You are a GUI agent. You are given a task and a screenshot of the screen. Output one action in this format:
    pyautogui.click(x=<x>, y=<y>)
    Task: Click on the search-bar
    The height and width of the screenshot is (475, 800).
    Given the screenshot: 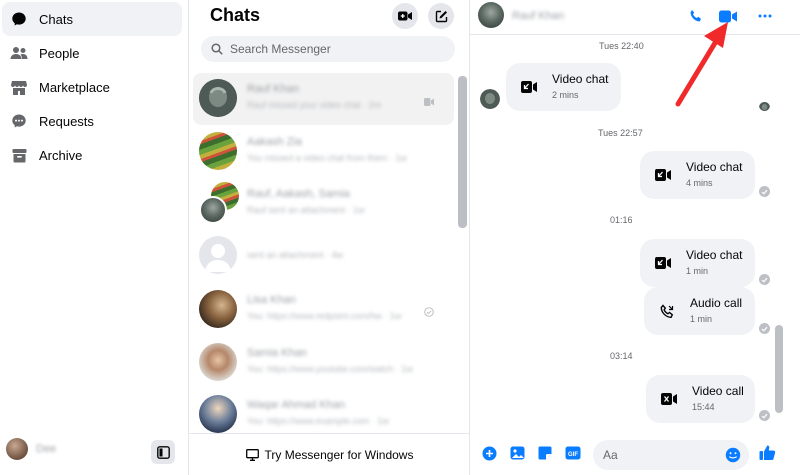 What is the action you would take?
    pyautogui.click(x=328, y=49)
    